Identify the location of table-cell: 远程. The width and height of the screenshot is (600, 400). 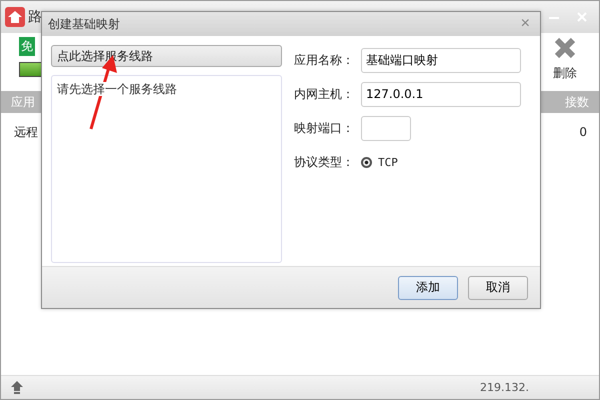
(26, 132).